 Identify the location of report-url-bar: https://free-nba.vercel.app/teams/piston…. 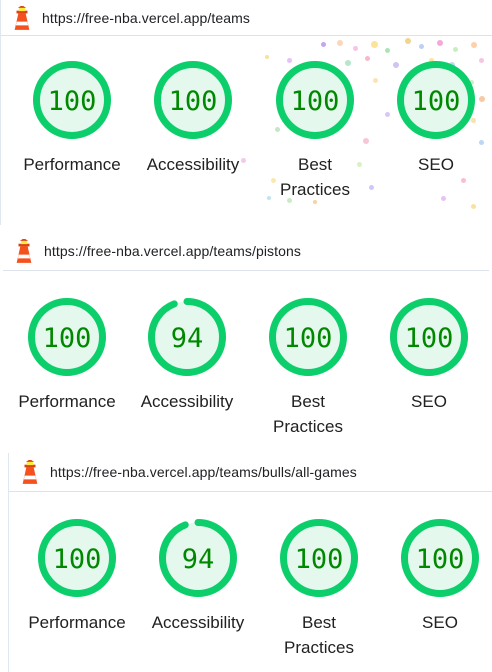
(246, 251).